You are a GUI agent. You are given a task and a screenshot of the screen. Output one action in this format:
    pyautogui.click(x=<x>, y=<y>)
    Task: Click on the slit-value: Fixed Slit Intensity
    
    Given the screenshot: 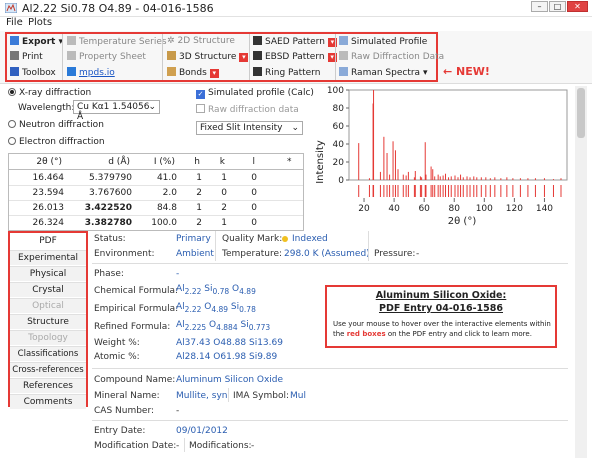 What is the action you would take?
    pyautogui.click(x=241, y=128)
    